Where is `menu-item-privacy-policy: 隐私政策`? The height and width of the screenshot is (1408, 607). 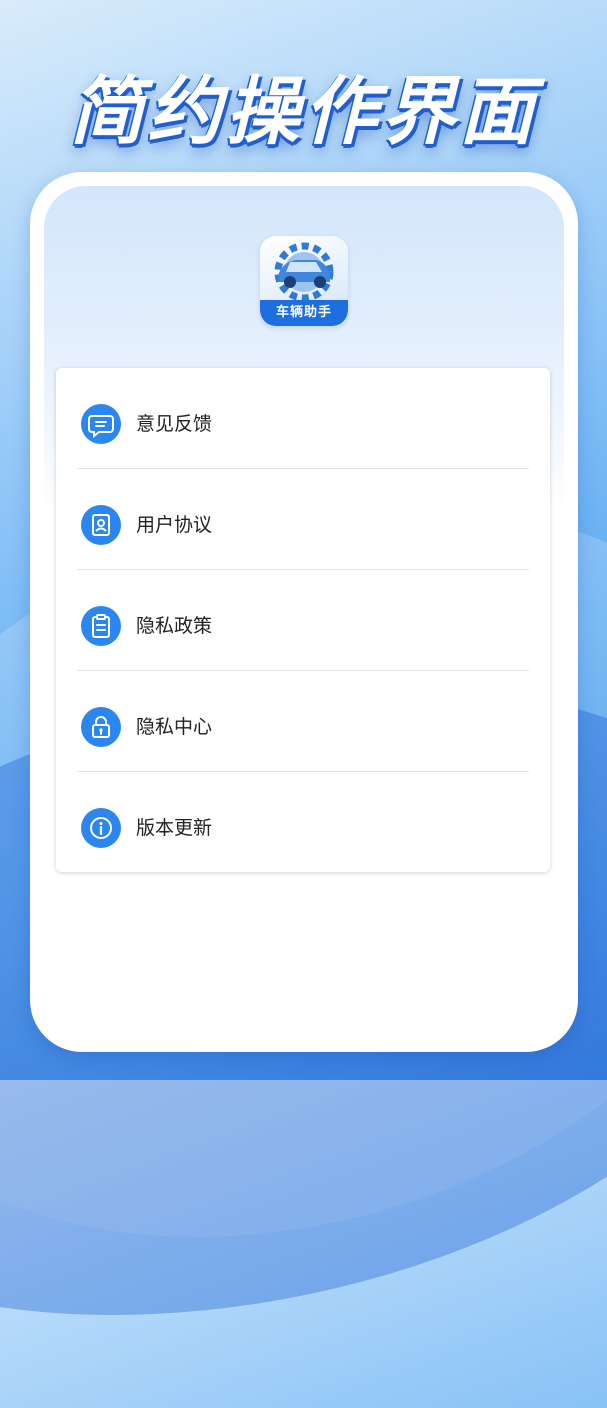
menu-item-privacy-policy: 隐私政策 is located at coordinates (303, 620).